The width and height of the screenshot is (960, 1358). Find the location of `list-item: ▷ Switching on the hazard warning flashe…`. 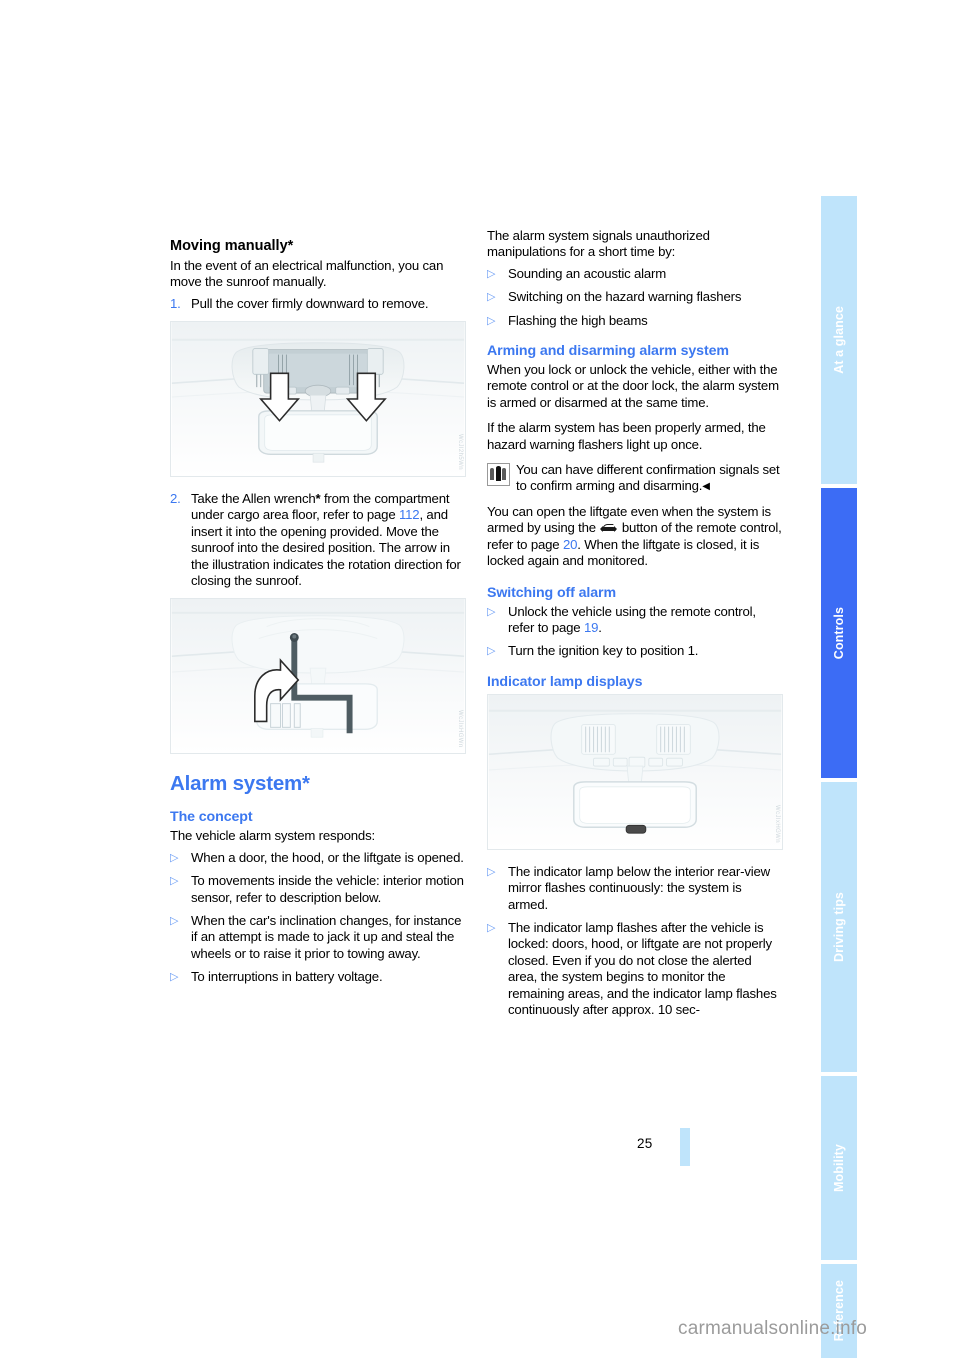

list-item: ▷ Switching on the hazard warning flashe… is located at coordinates (635, 297).